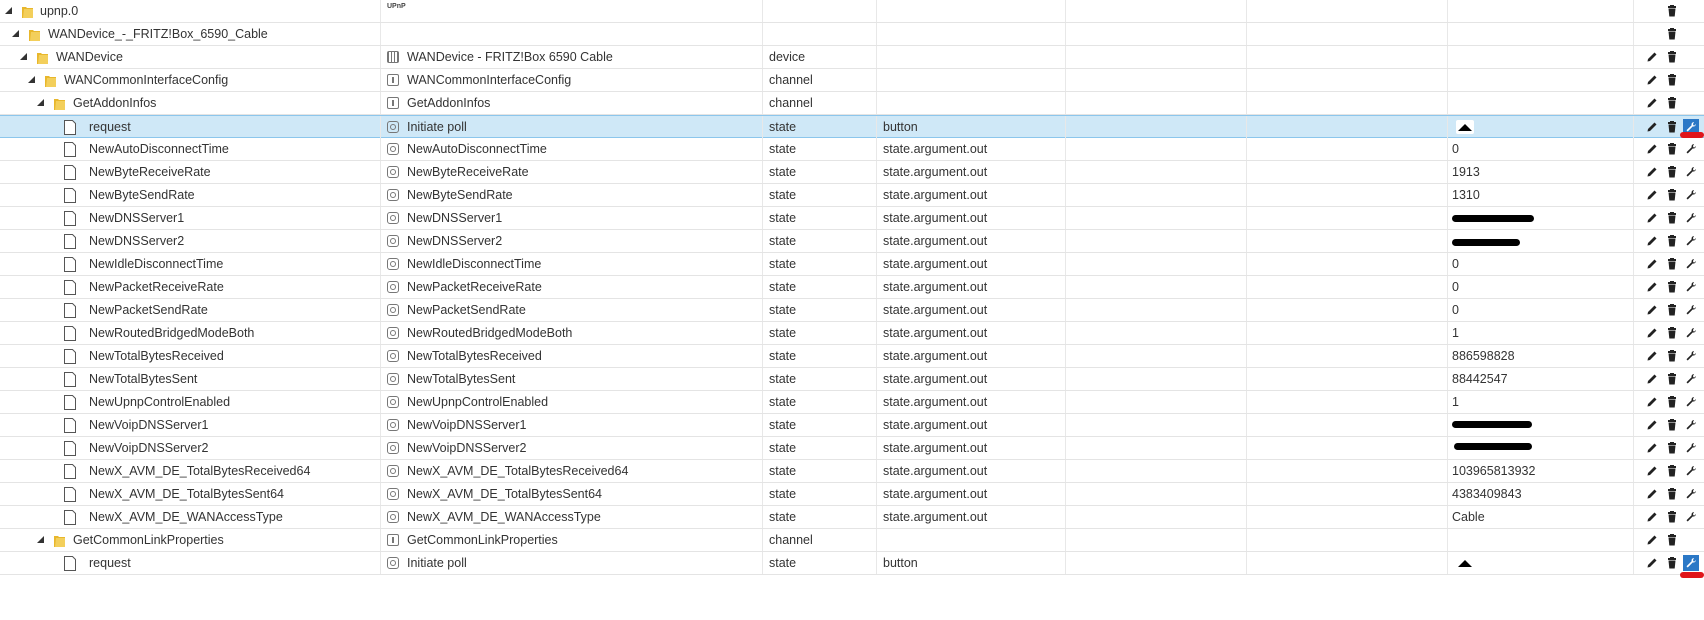 The height and width of the screenshot is (620, 1704). What do you see at coordinates (852, 34) in the screenshot?
I see `tree-row-wandevice-fritzbox: WANDevice_-_FRITZ!Box_6590_Cable` at bounding box center [852, 34].